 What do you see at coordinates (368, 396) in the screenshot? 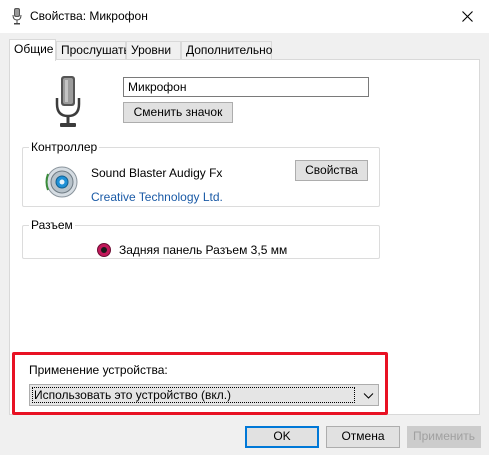
I see `chevron-down-icon` at bounding box center [368, 396].